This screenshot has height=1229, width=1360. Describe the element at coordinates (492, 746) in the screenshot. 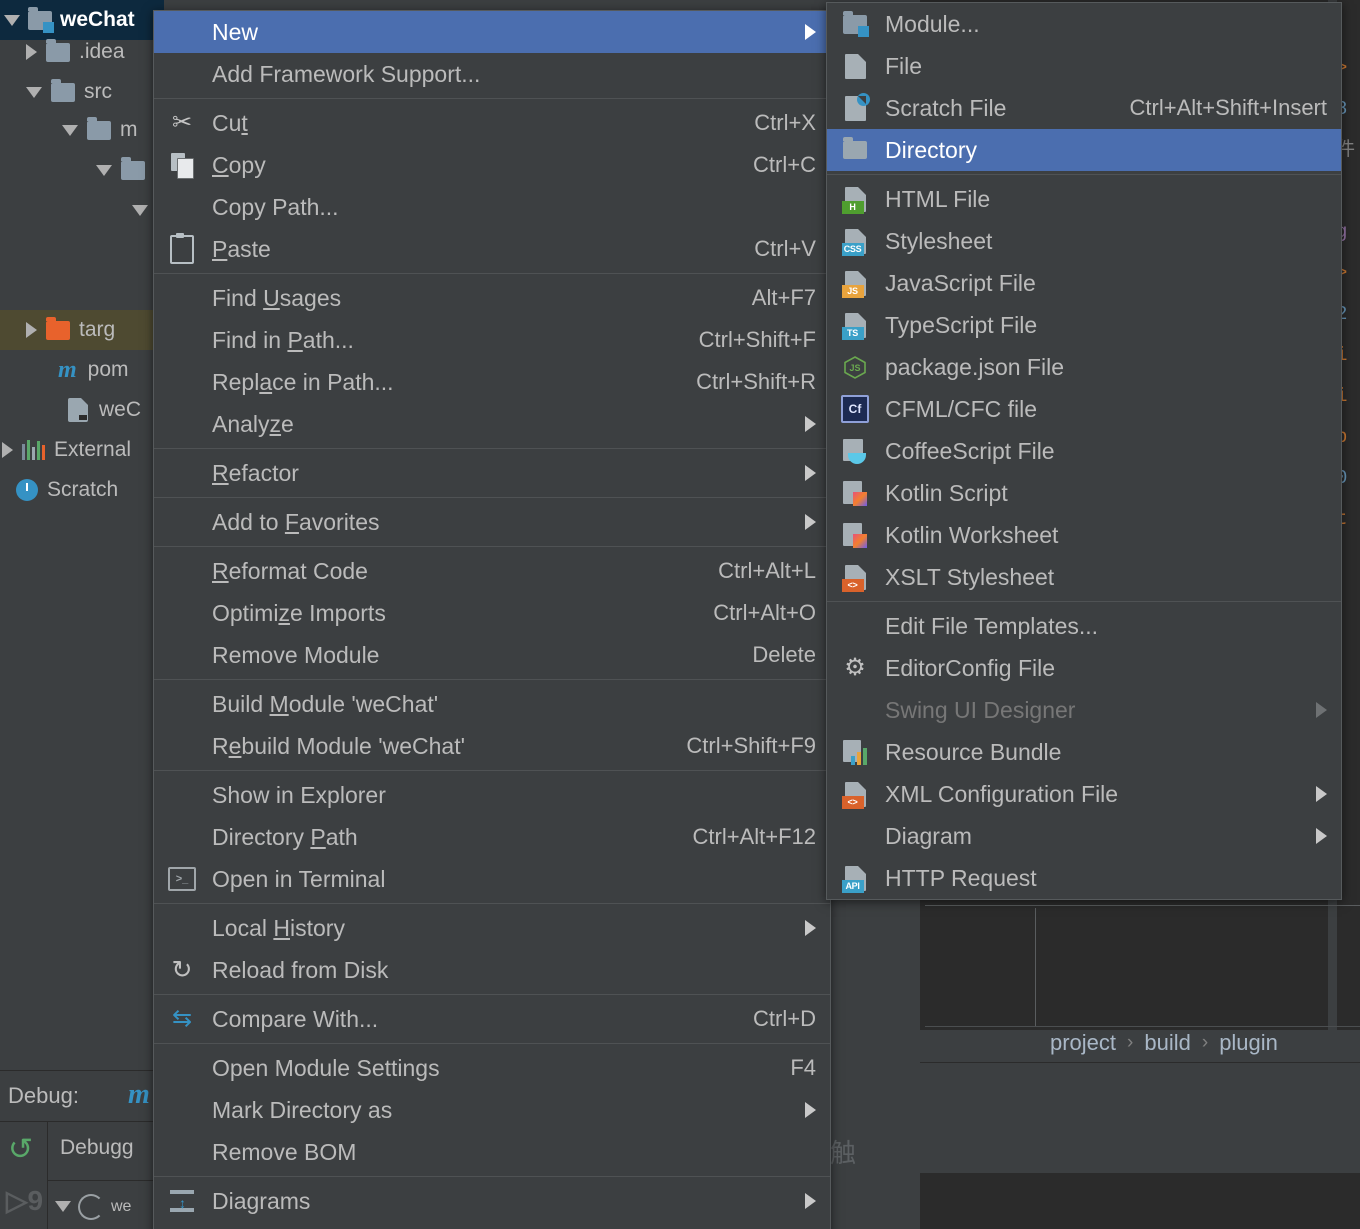

I see `menu-item-rebuild-module-wechat: Rebuild Module 'weChat' Ctrl+Shift+F9` at that location.